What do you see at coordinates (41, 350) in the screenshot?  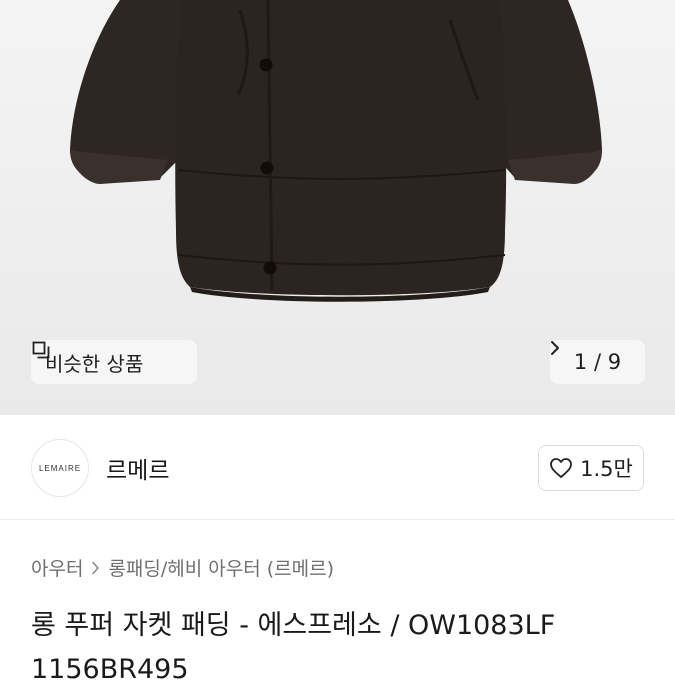 I see `stacked-squares-icon` at bounding box center [41, 350].